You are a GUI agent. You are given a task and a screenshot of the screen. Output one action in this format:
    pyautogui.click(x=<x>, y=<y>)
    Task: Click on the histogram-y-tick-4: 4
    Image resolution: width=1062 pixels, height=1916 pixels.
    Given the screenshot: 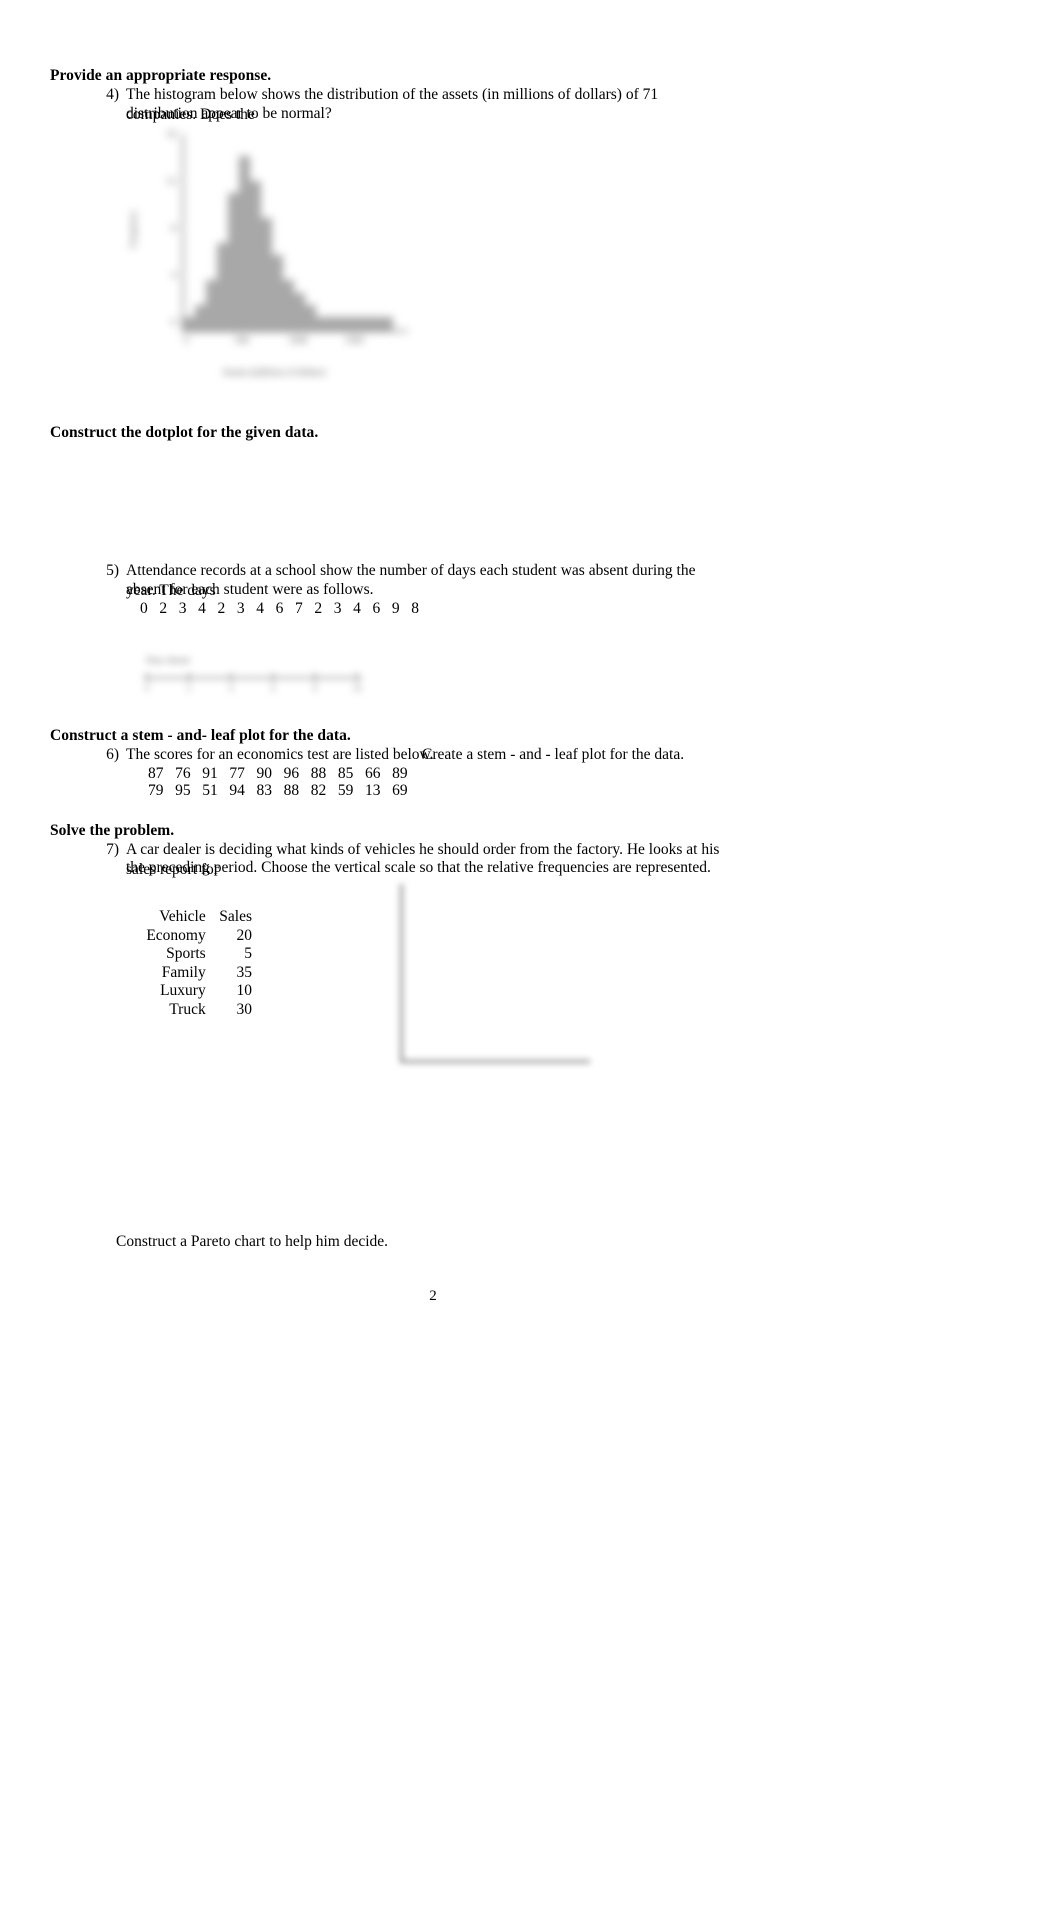 What is the action you would take?
    pyautogui.click(x=173, y=276)
    